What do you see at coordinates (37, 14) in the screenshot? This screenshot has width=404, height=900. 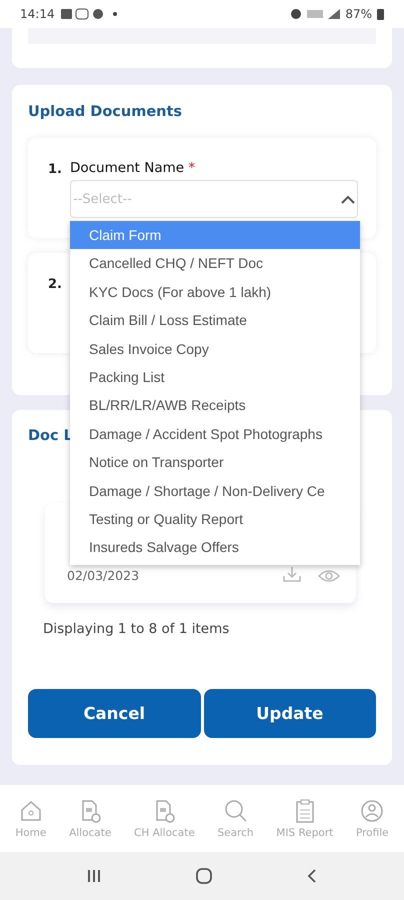 I see `status-time: 14:14` at bounding box center [37, 14].